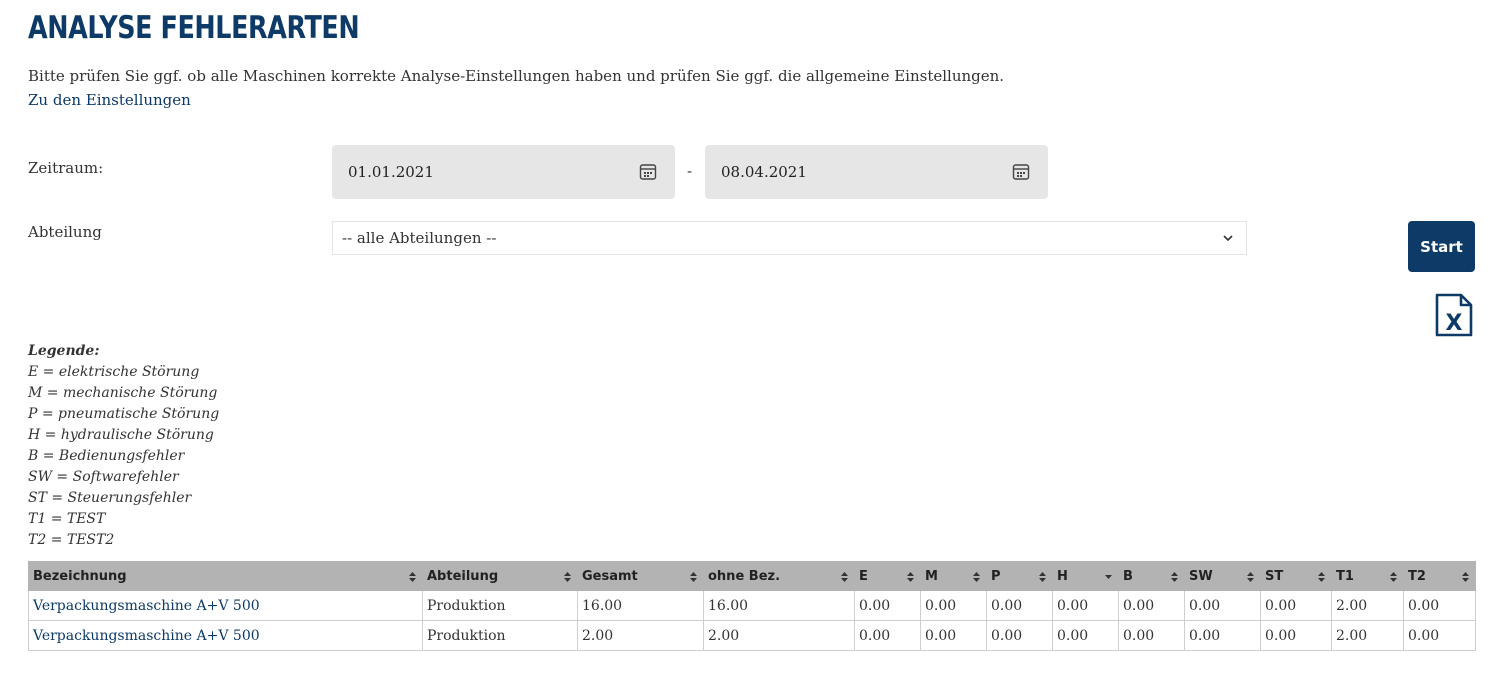 Image resolution: width=1491 pixels, height=678 pixels. I want to click on column-header-label: Abteilung, so click(463, 576).